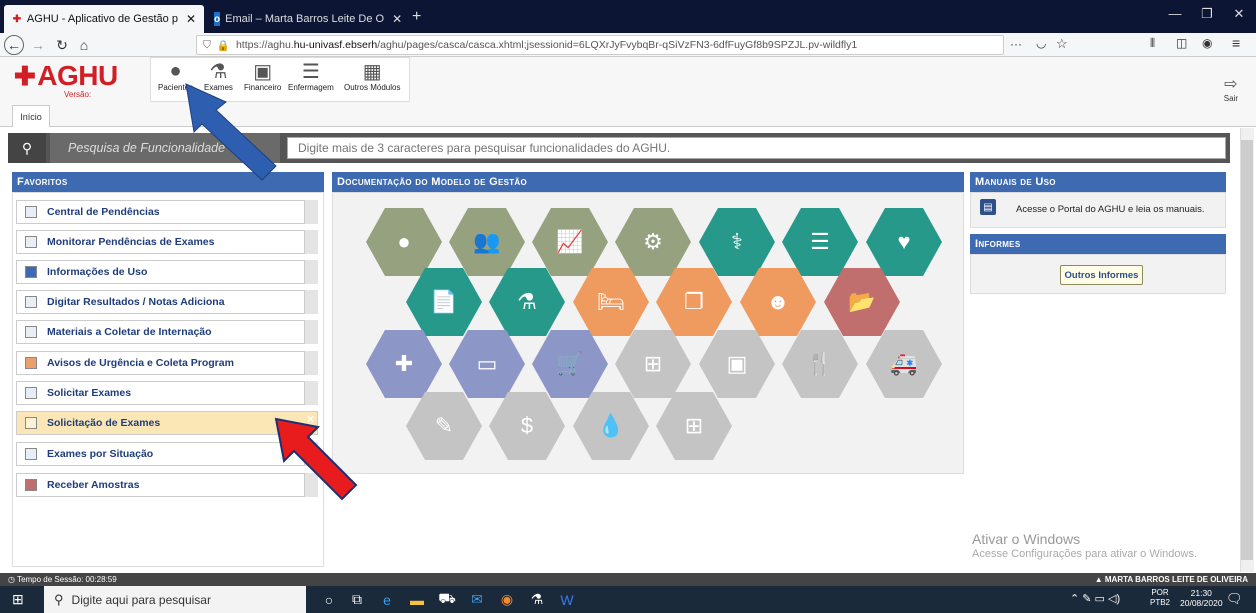  What do you see at coordinates (263, 71) in the screenshot?
I see `money-icon: ▣` at bounding box center [263, 71].